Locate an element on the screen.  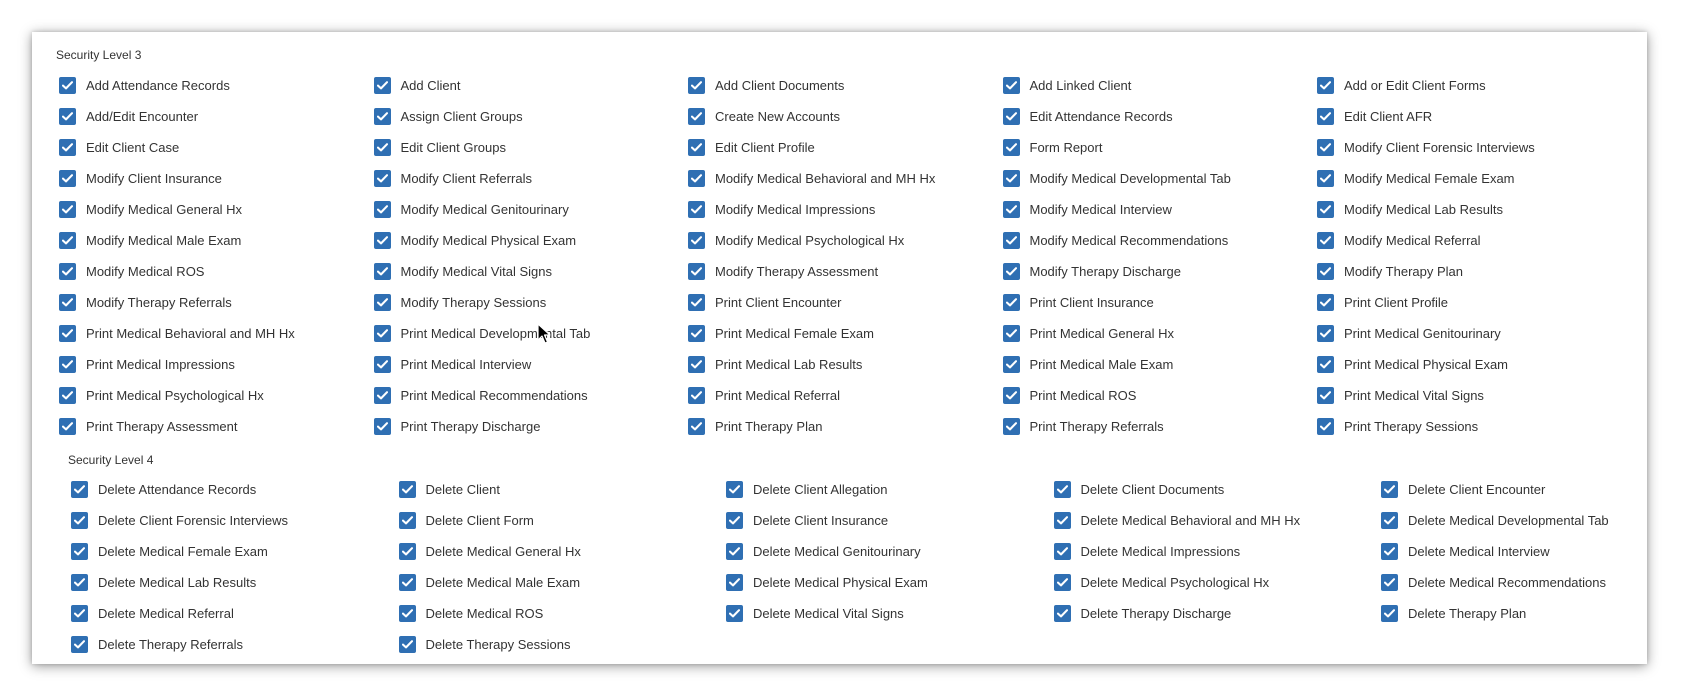
permission-checkbox-modify-client-referrals: Modify Client Referrals is located at coordinates (531, 178).